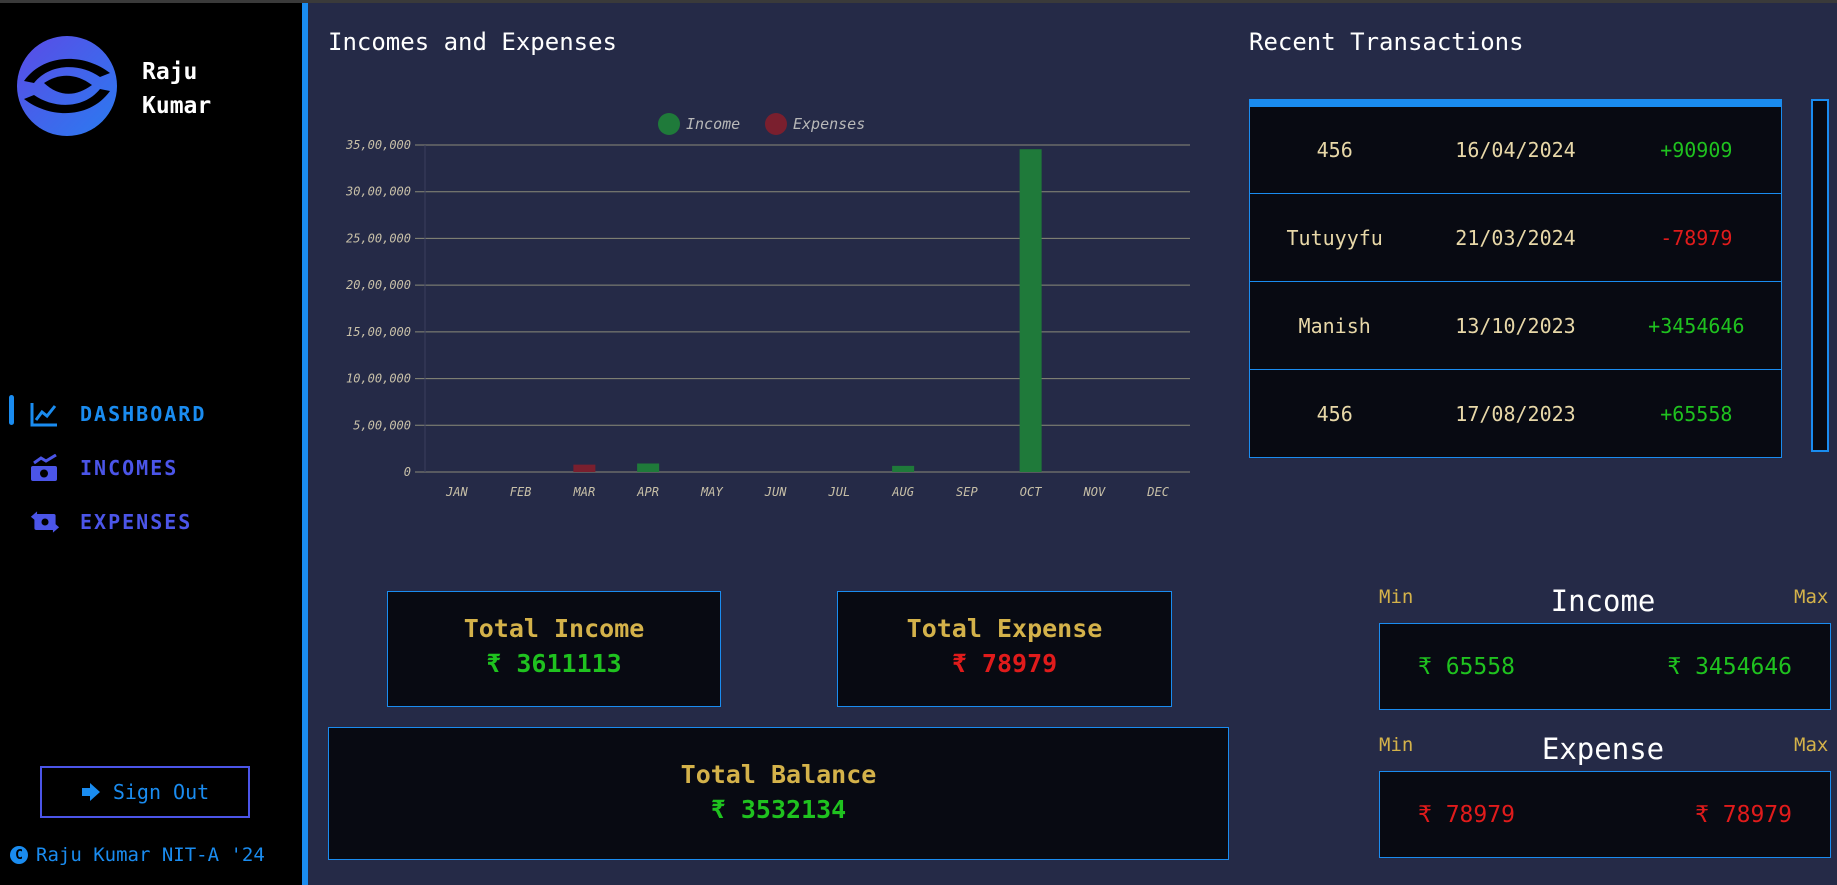 Image resolution: width=1837 pixels, height=885 pixels. I want to click on expense-max-value: ₹ 78979, so click(1743, 814).